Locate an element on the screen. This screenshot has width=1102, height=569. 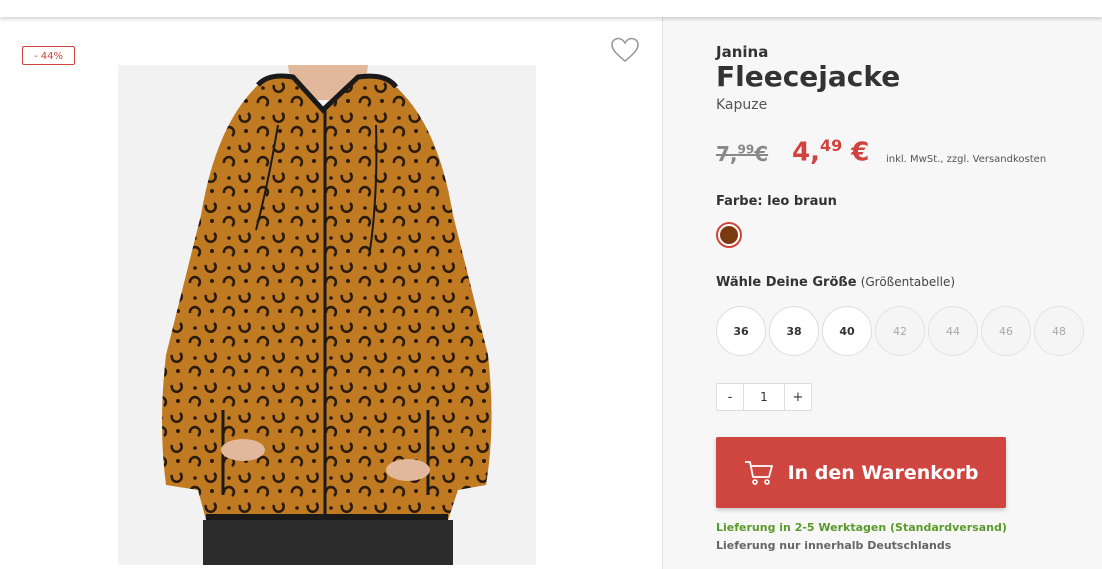
old-price: 7,99€ is located at coordinates (742, 154).